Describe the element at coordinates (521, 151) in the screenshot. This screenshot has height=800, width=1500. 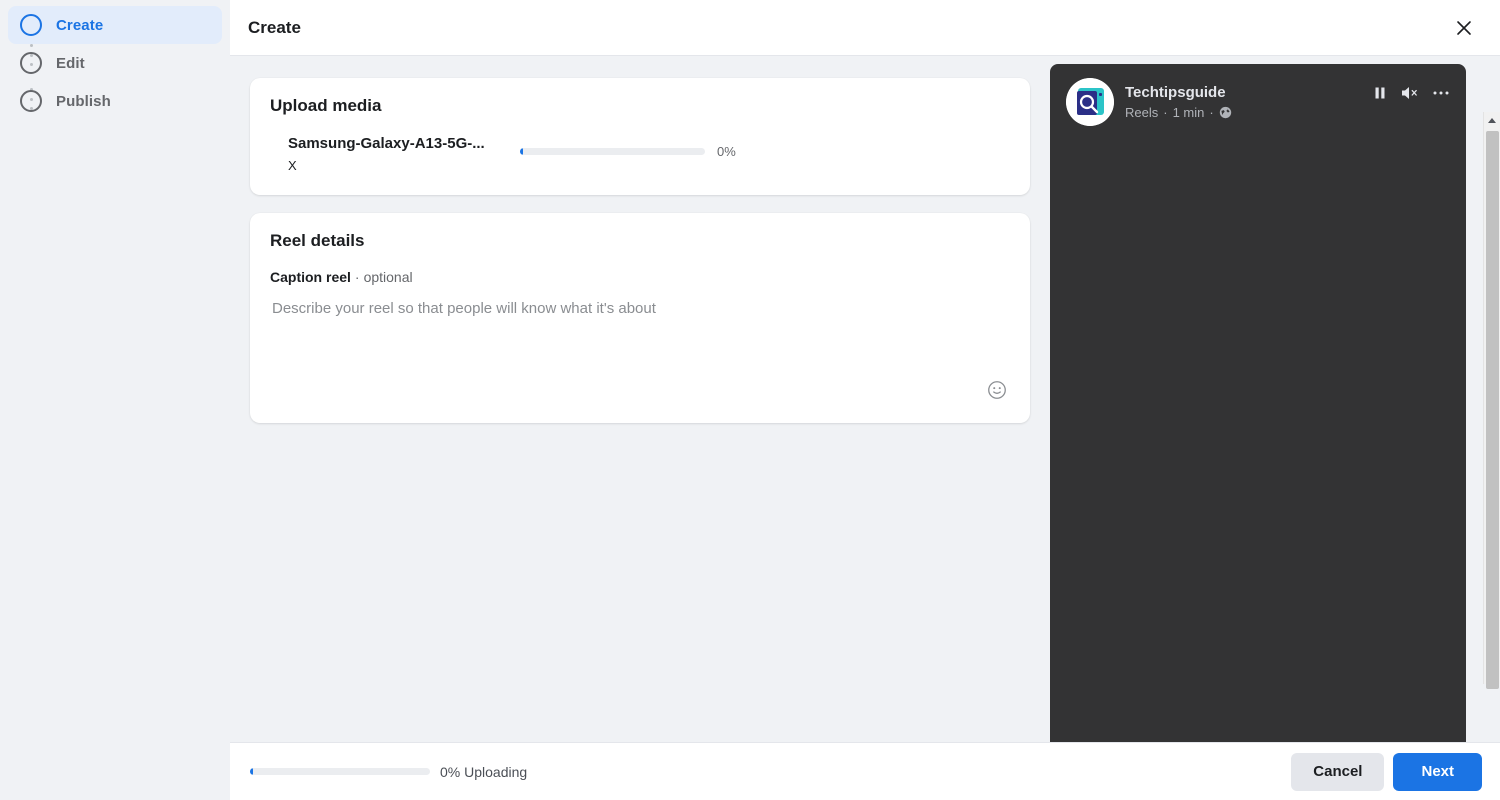
I see `upload-progress-fill` at that location.